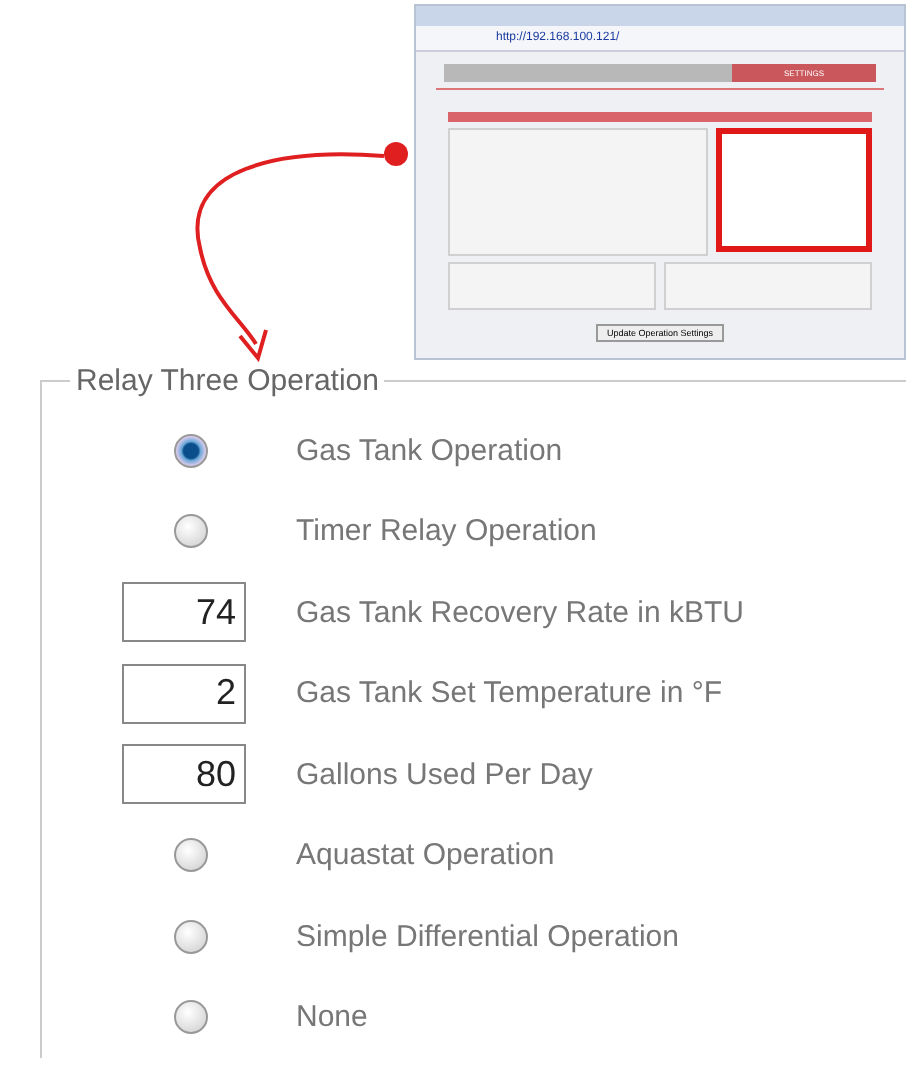  What do you see at coordinates (509, 693) in the screenshot?
I see `option-label: Gas Tank Set Temperature in °F` at bounding box center [509, 693].